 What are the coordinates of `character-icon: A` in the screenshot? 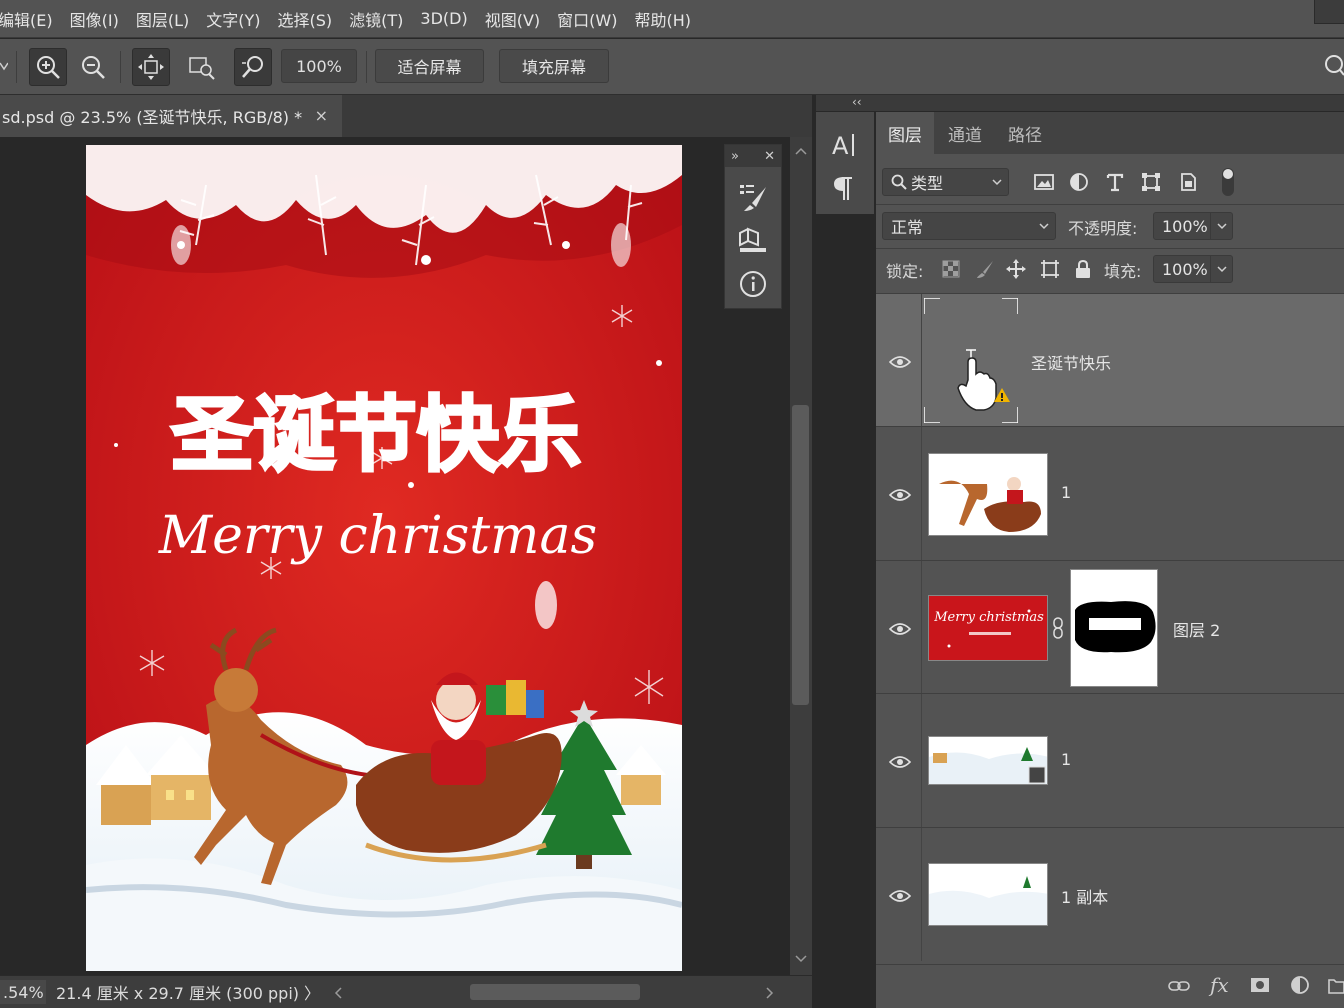 It's located at (845, 145).